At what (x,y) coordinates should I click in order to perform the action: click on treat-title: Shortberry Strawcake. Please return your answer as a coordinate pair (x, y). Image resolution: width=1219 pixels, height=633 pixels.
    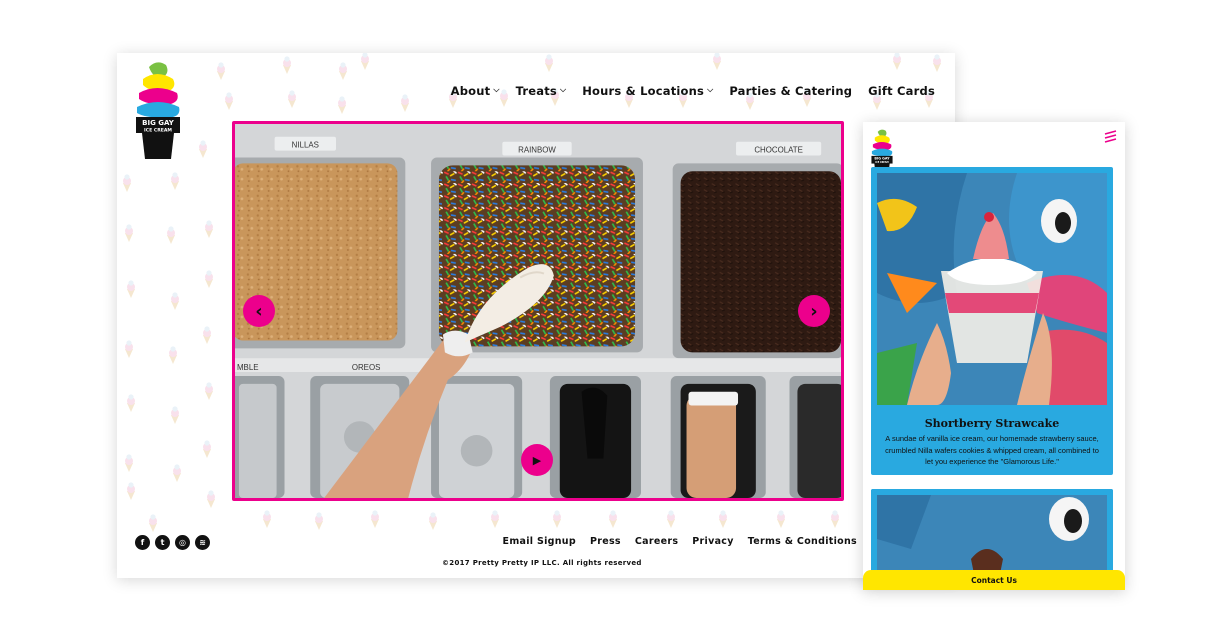
    Looking at the image, I should click on (992, 423).